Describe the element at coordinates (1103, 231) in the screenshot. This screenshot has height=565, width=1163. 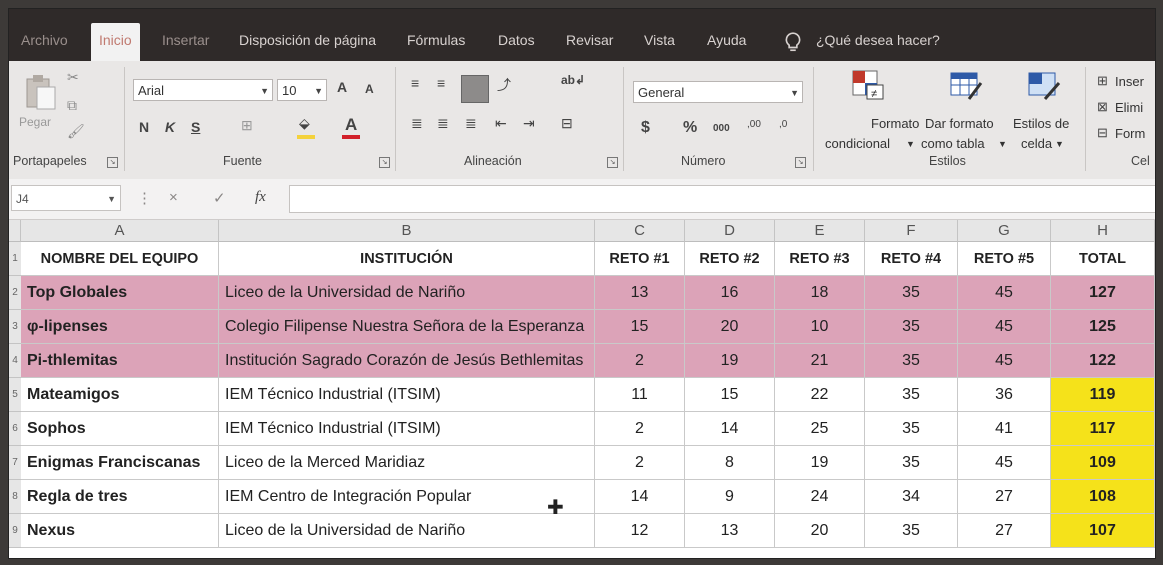
I see `column-header-h: H` at that location.